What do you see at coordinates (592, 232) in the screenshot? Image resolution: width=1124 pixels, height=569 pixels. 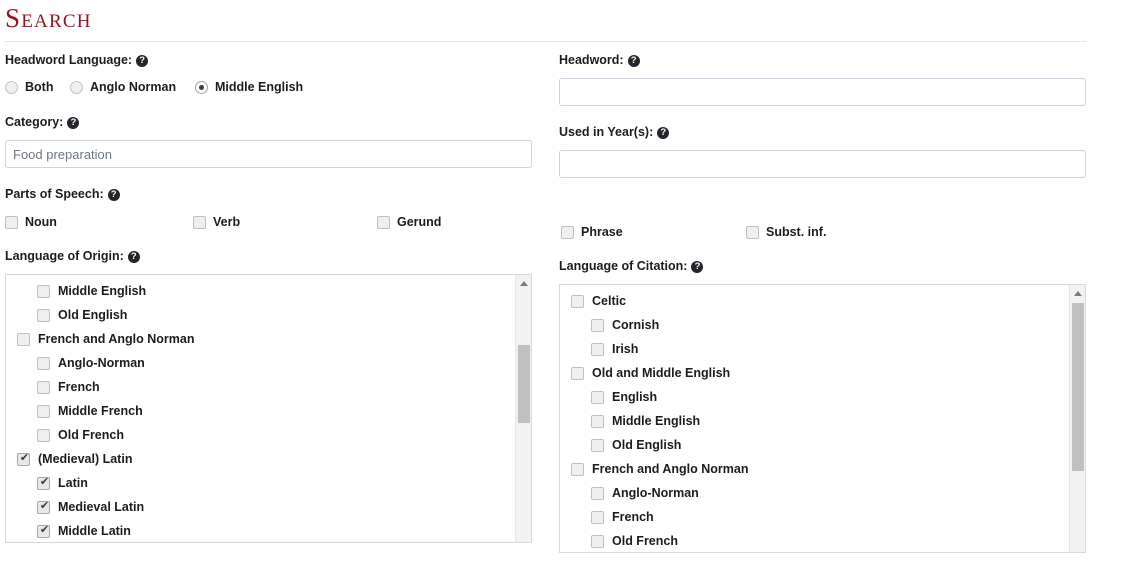 I see `checkbox-phrase: Phrase` at bounding box center [592, 232].